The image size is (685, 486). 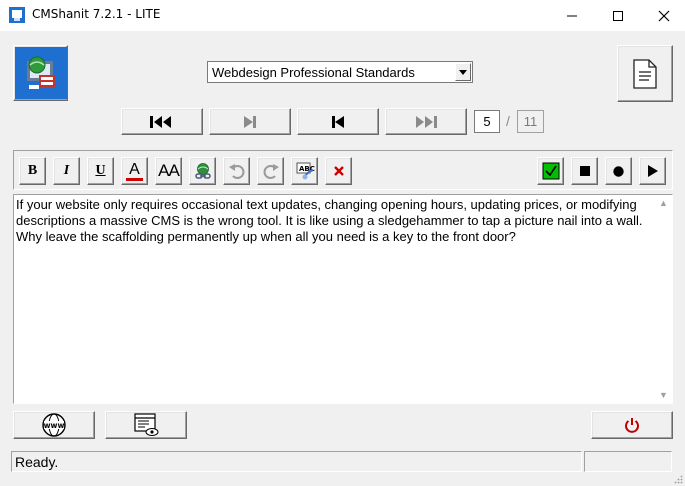 I want to click on underline-label: U, so click(x=100, y=170).